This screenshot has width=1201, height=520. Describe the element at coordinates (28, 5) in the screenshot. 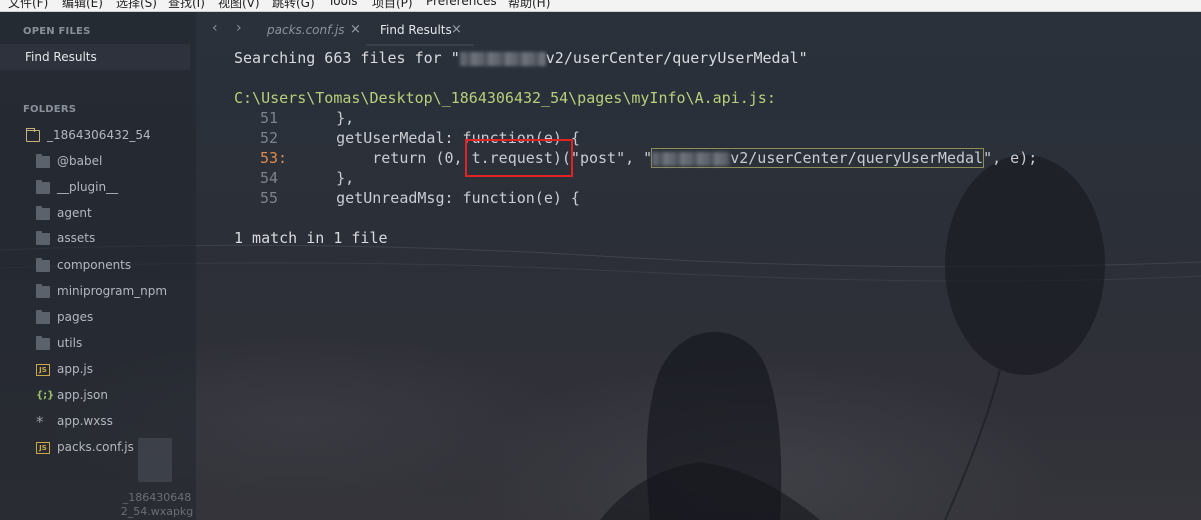

I see `menu-file: 文件(F)` at that location.